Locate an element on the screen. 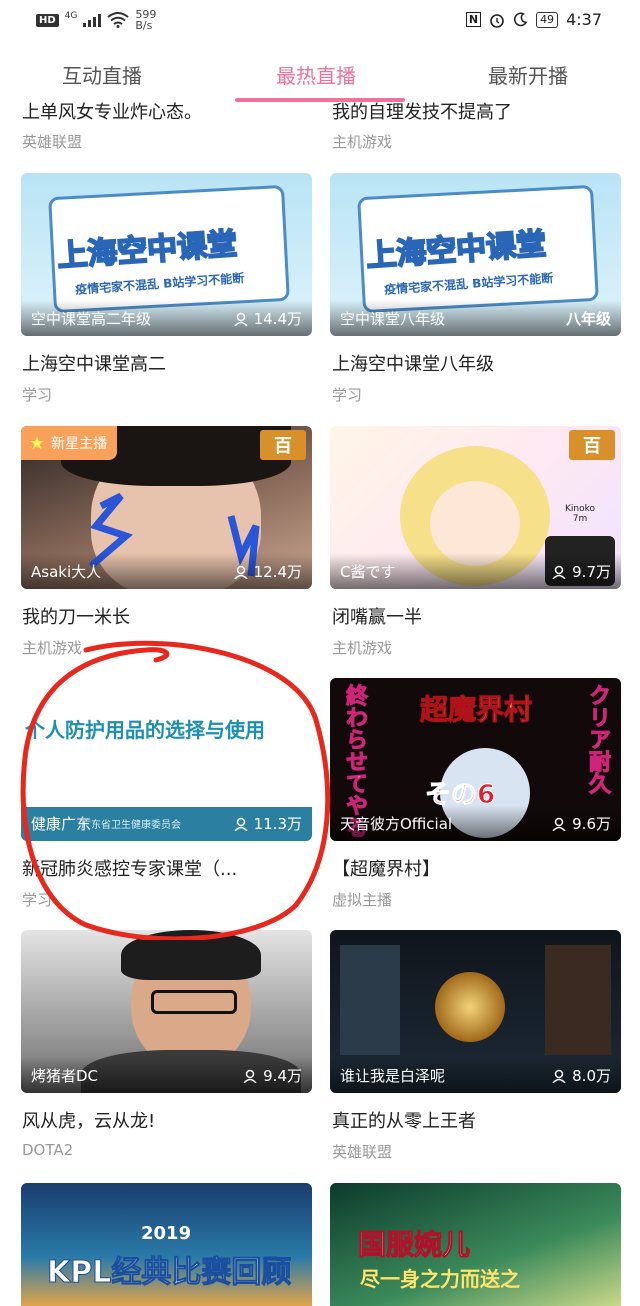  card-title: 真正的从零上王者 is located at coordinates (477, 1120).